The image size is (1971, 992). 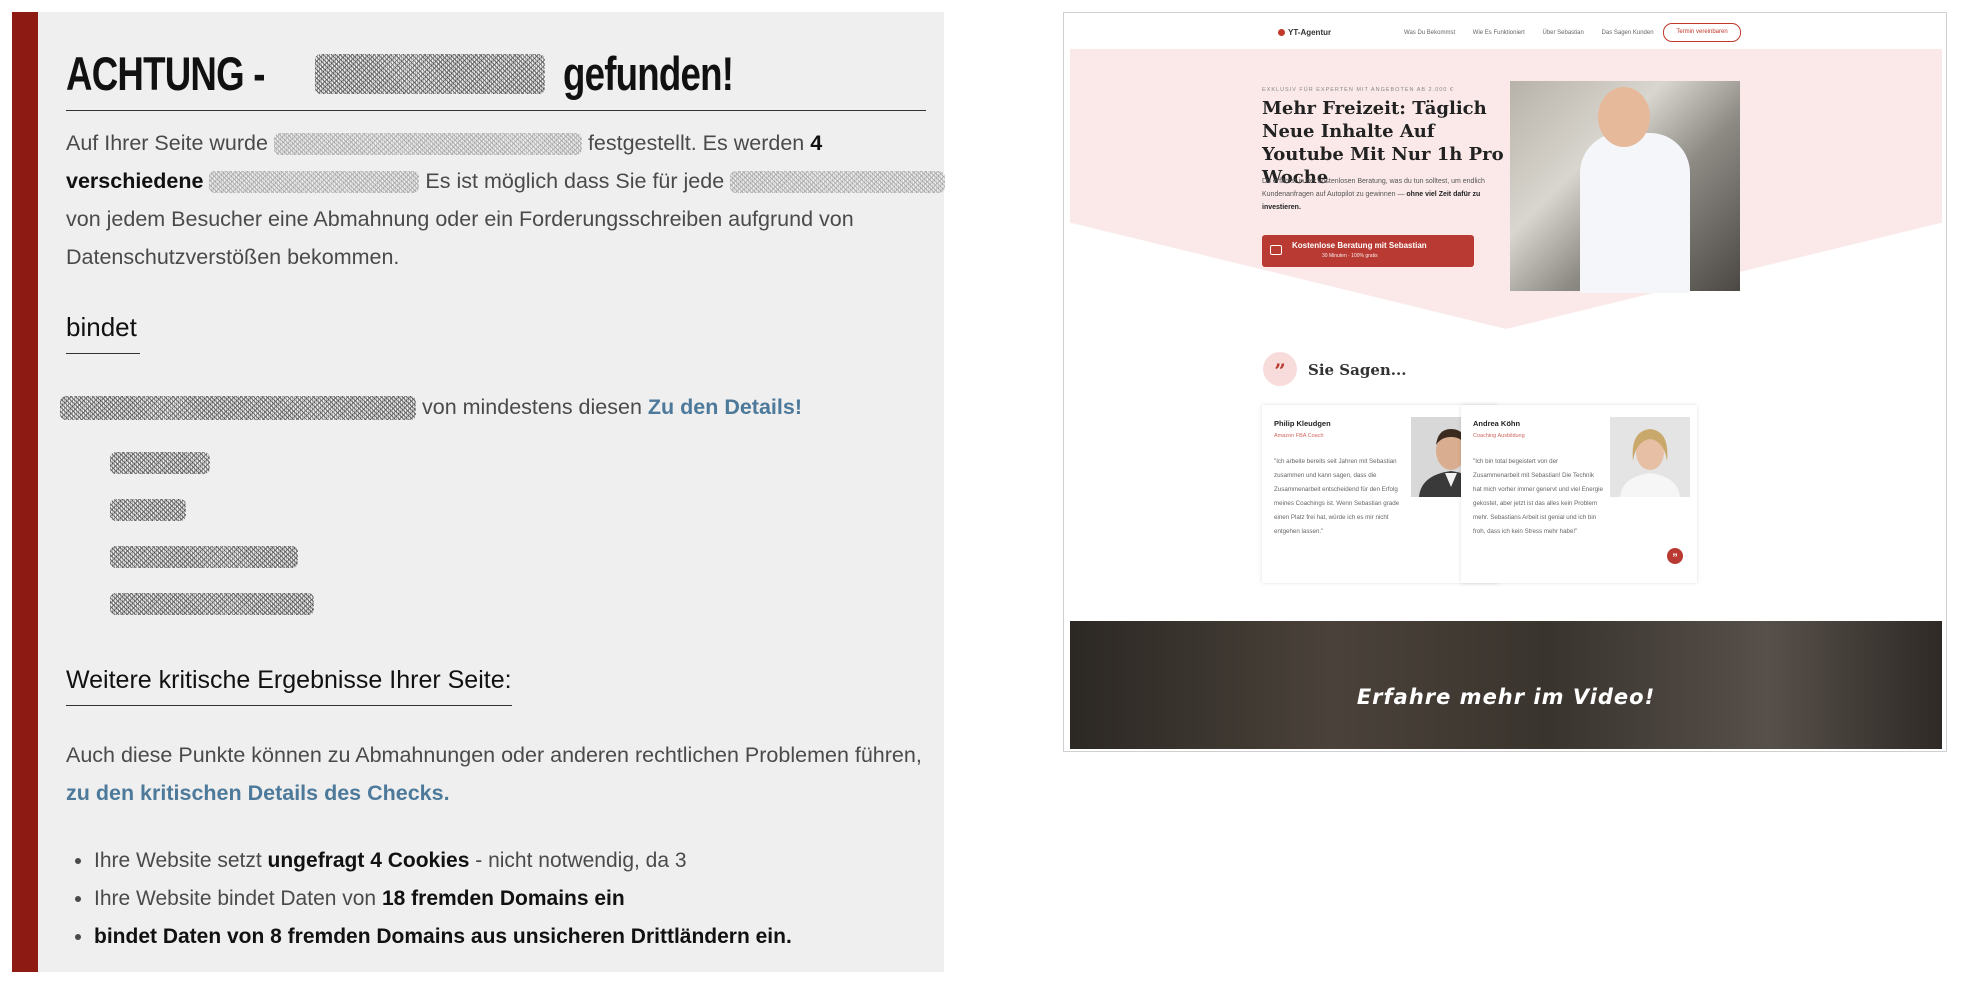 I want to click on cta-label: Kostenlose Beratung mit Sebastian, so click(x=1359, y=245).